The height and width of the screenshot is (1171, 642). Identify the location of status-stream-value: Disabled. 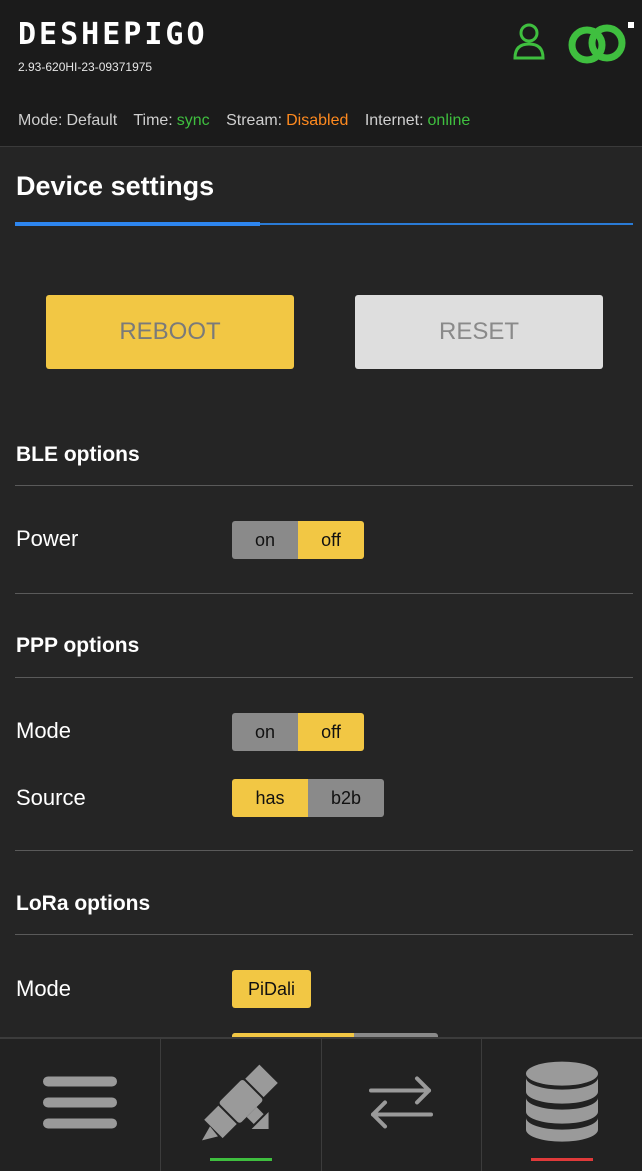
(317, 120).